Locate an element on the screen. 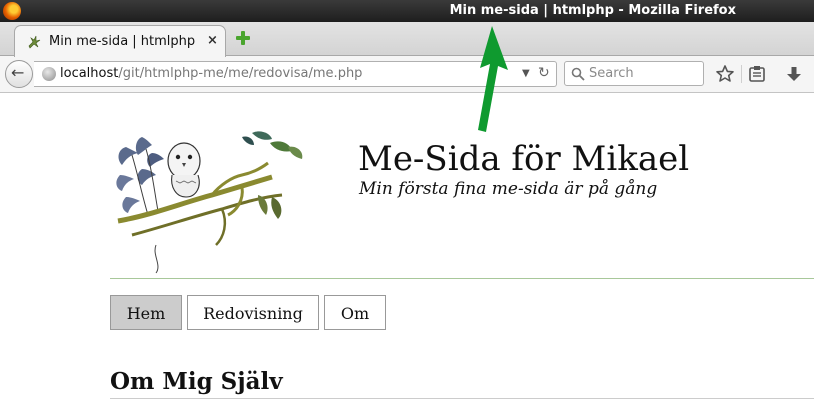 Image resolution: width=814 pixels, height=407 pixels. back-arrow-icon: ← is located at coordinates (18, 72).